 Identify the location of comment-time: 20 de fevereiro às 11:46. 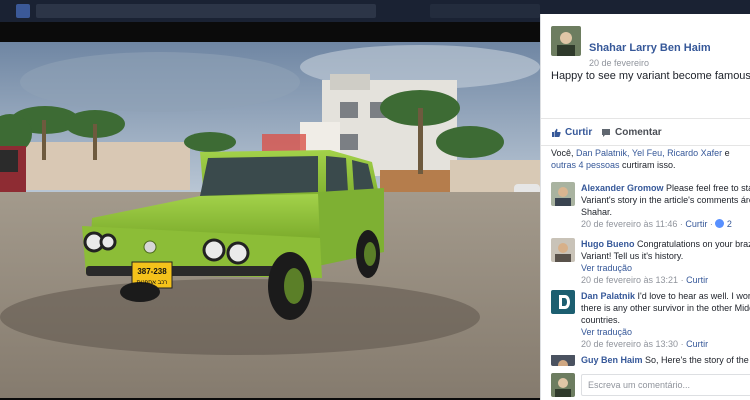
(629, 224).